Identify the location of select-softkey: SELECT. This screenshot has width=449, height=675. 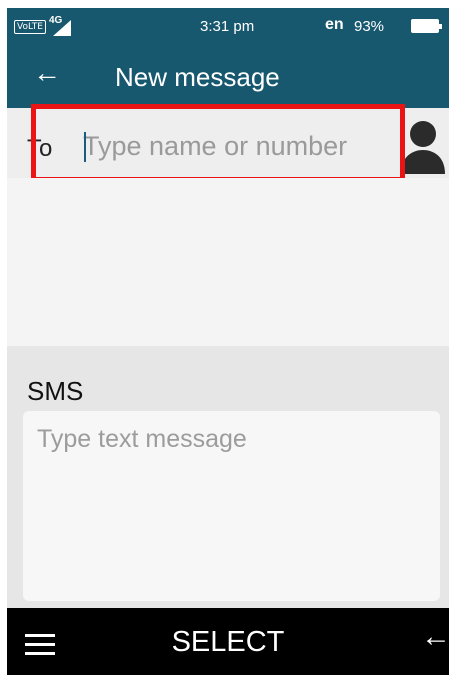
(228, 642).